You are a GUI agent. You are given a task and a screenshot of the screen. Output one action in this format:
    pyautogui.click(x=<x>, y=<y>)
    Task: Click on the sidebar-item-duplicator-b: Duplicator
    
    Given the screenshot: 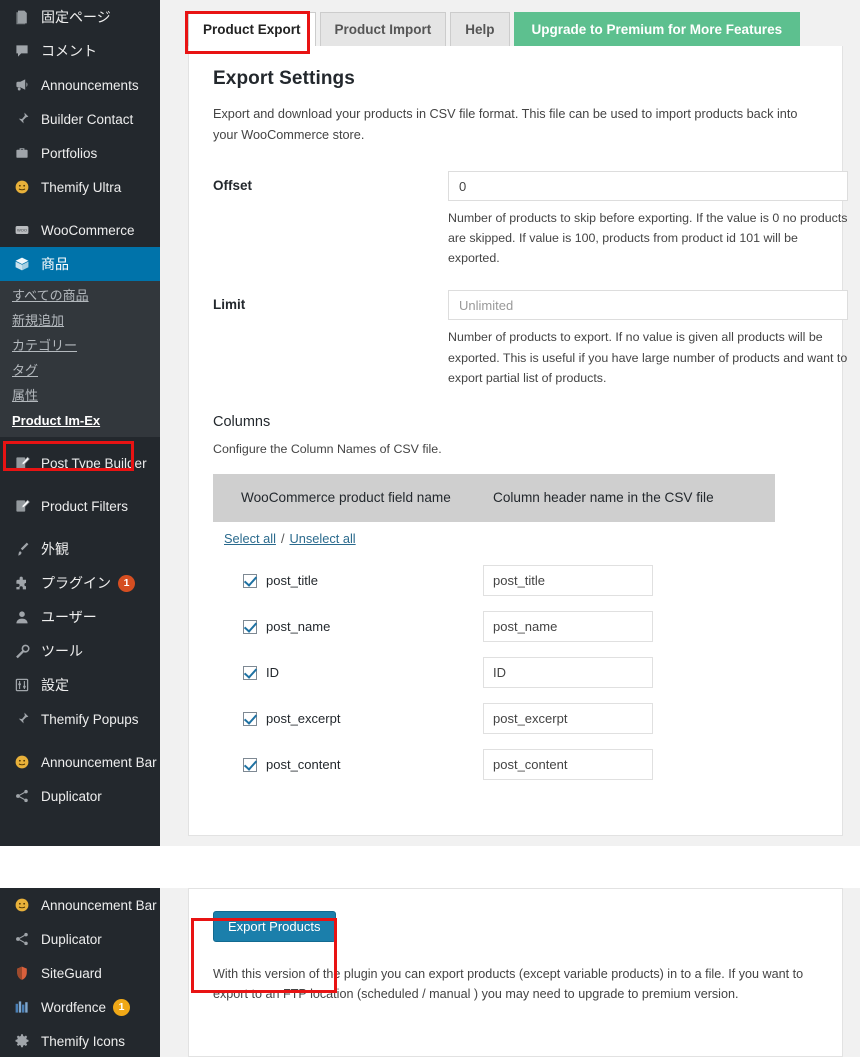 What is the action you would take?
    pyautogui.click(x=80, y=939)
    